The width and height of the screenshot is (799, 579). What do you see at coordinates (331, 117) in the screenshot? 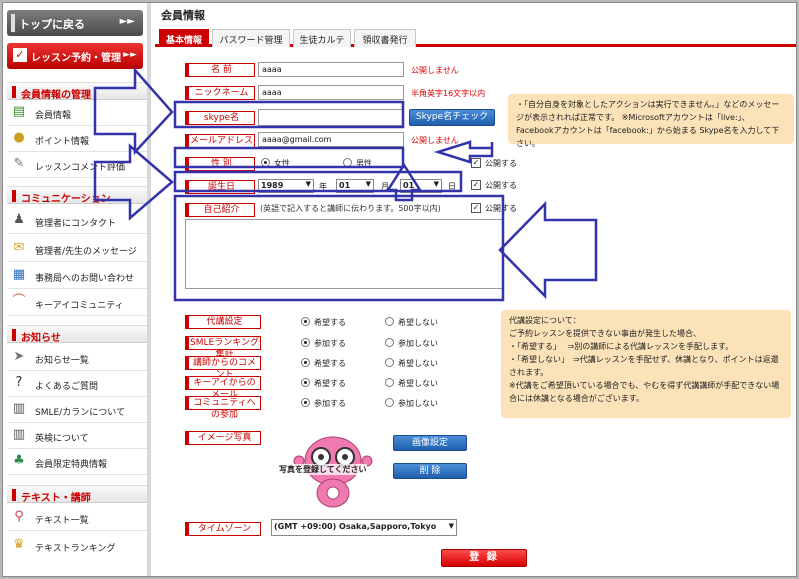
I see `skype-input` at bounding box center [331, 117].